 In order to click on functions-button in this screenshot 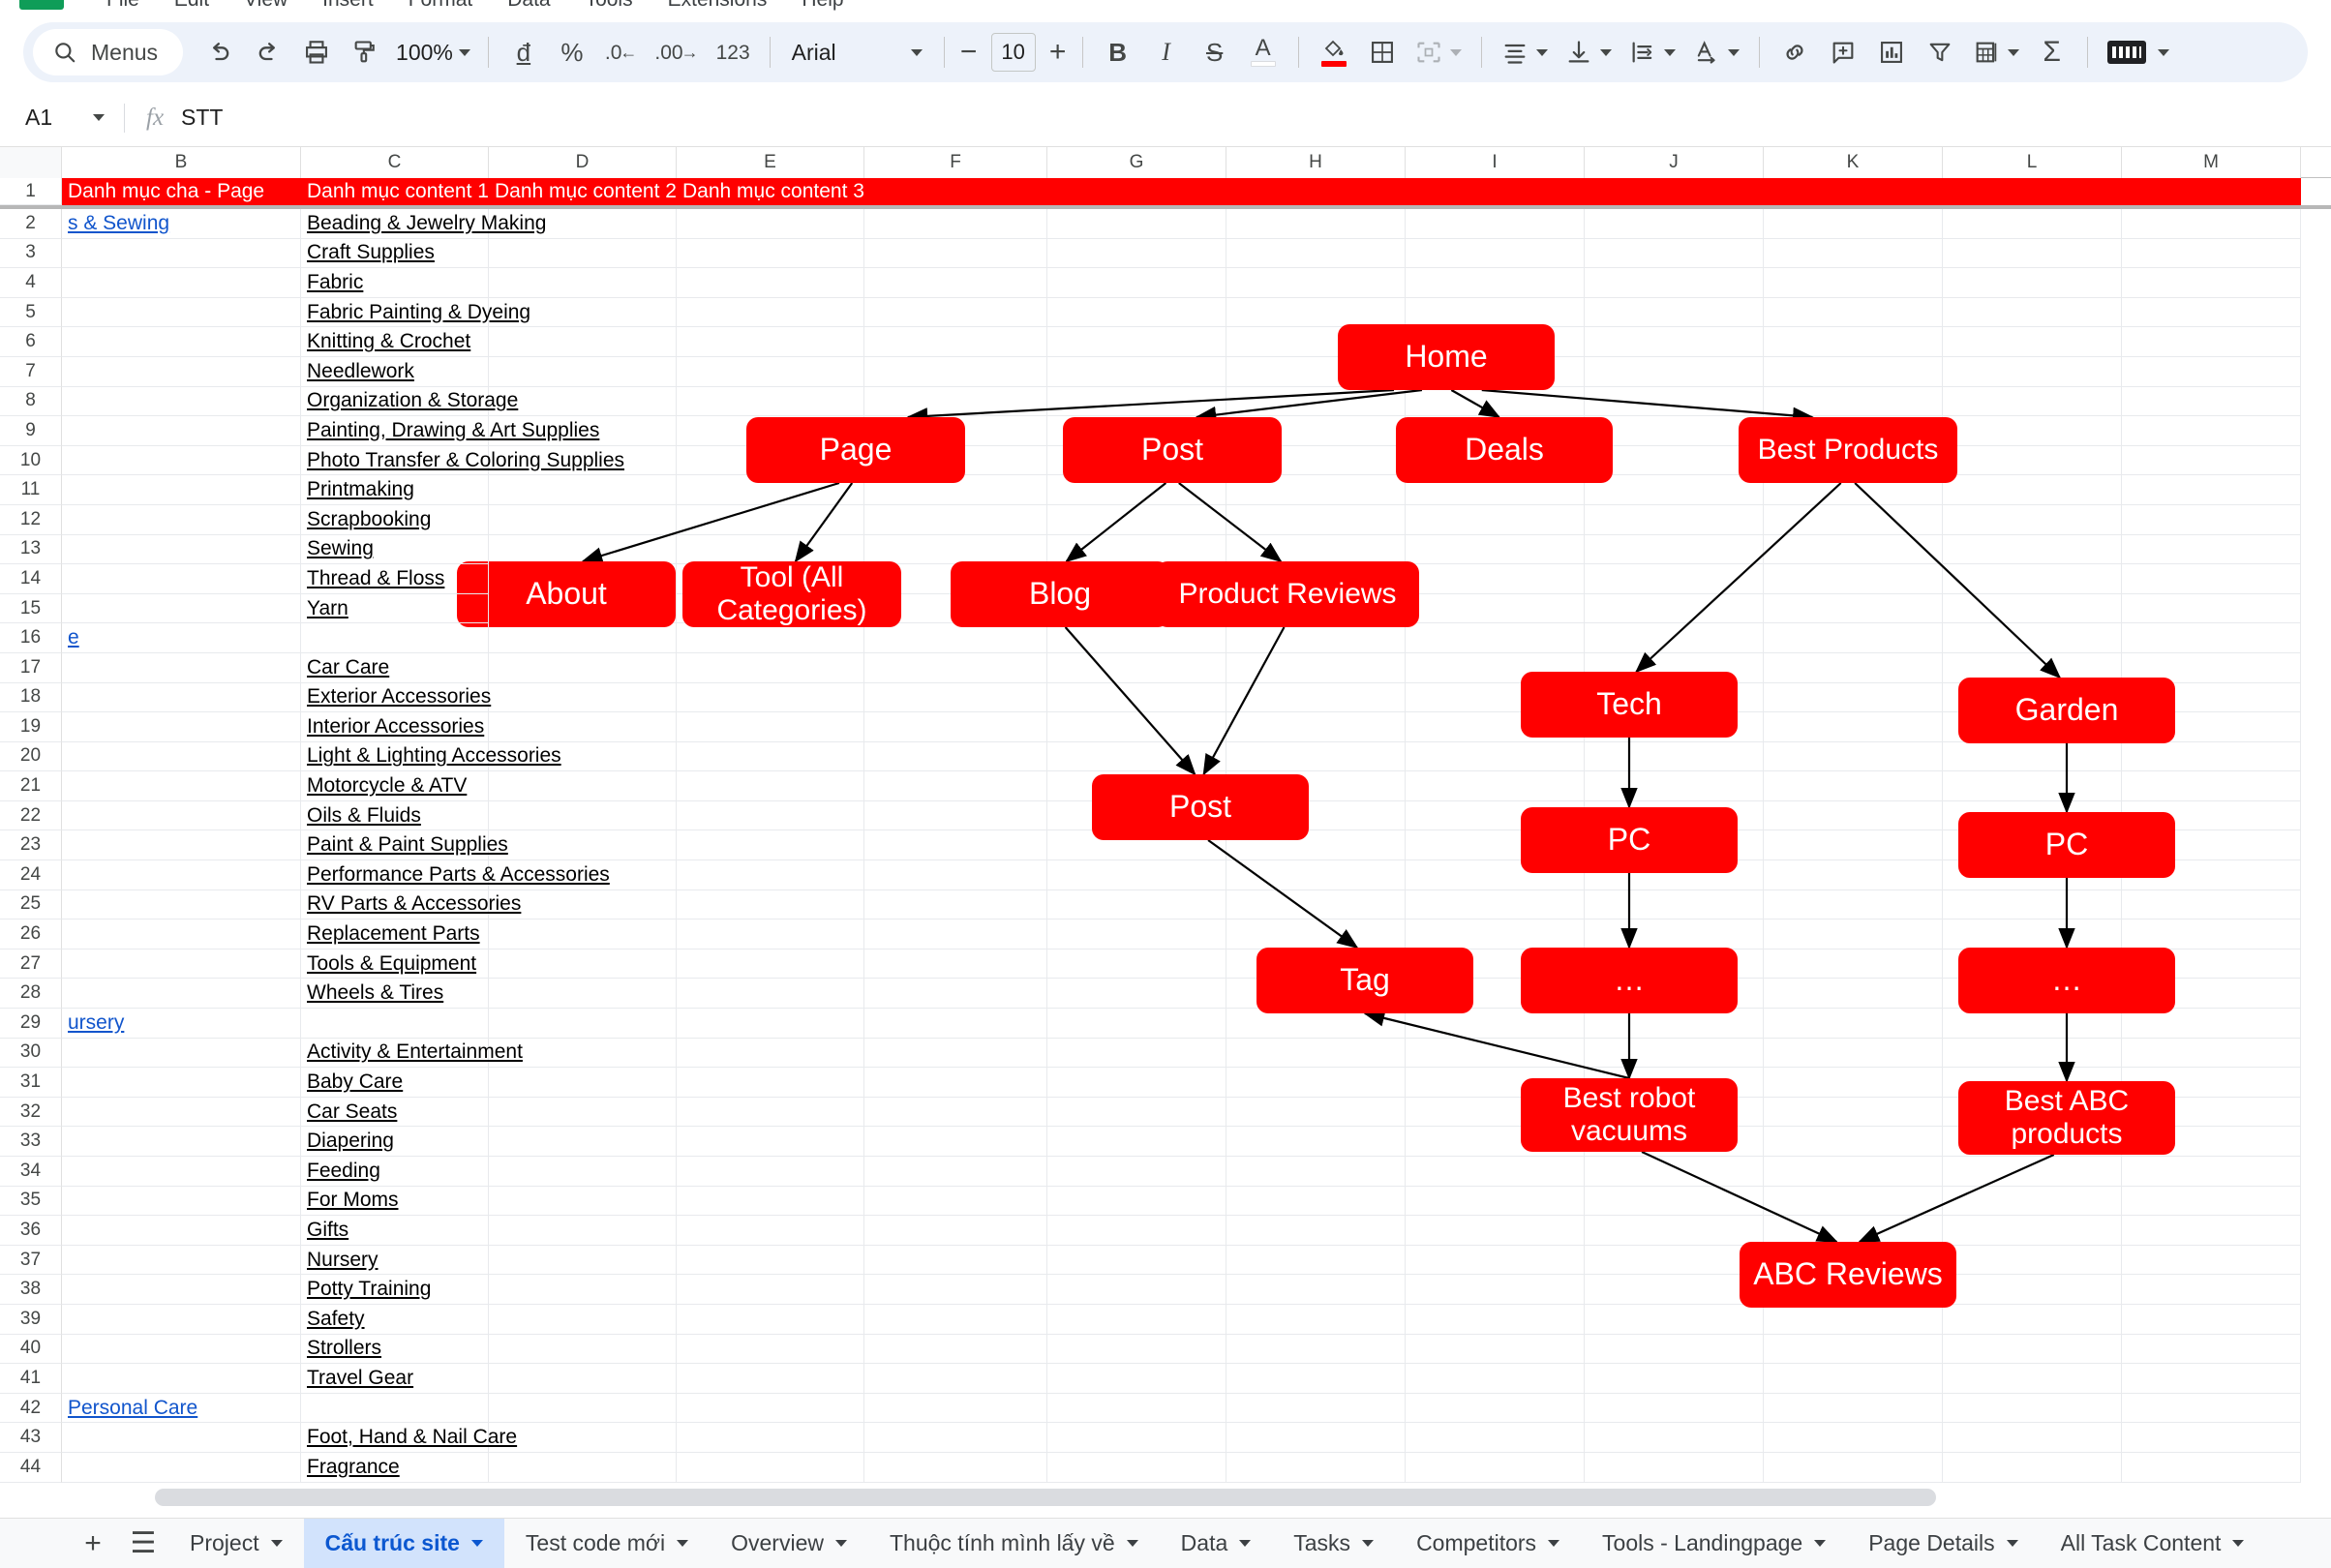, I will do `click(1996, 52)`.